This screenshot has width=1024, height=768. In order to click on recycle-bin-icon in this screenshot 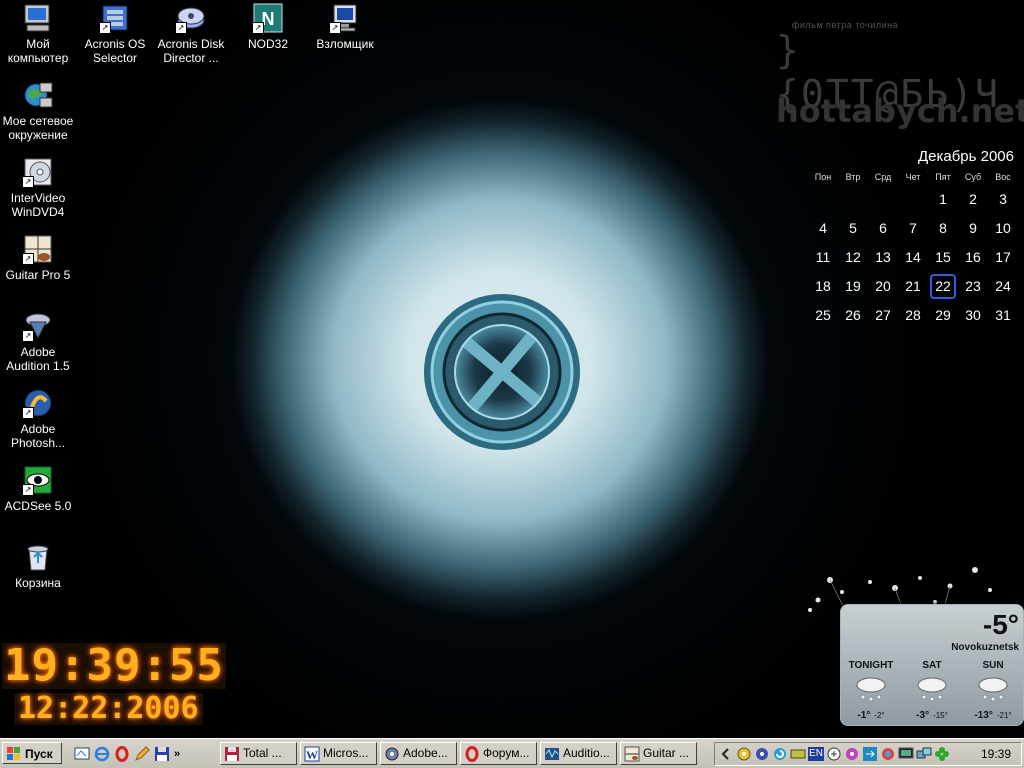, I will do `click(38, 557)`.